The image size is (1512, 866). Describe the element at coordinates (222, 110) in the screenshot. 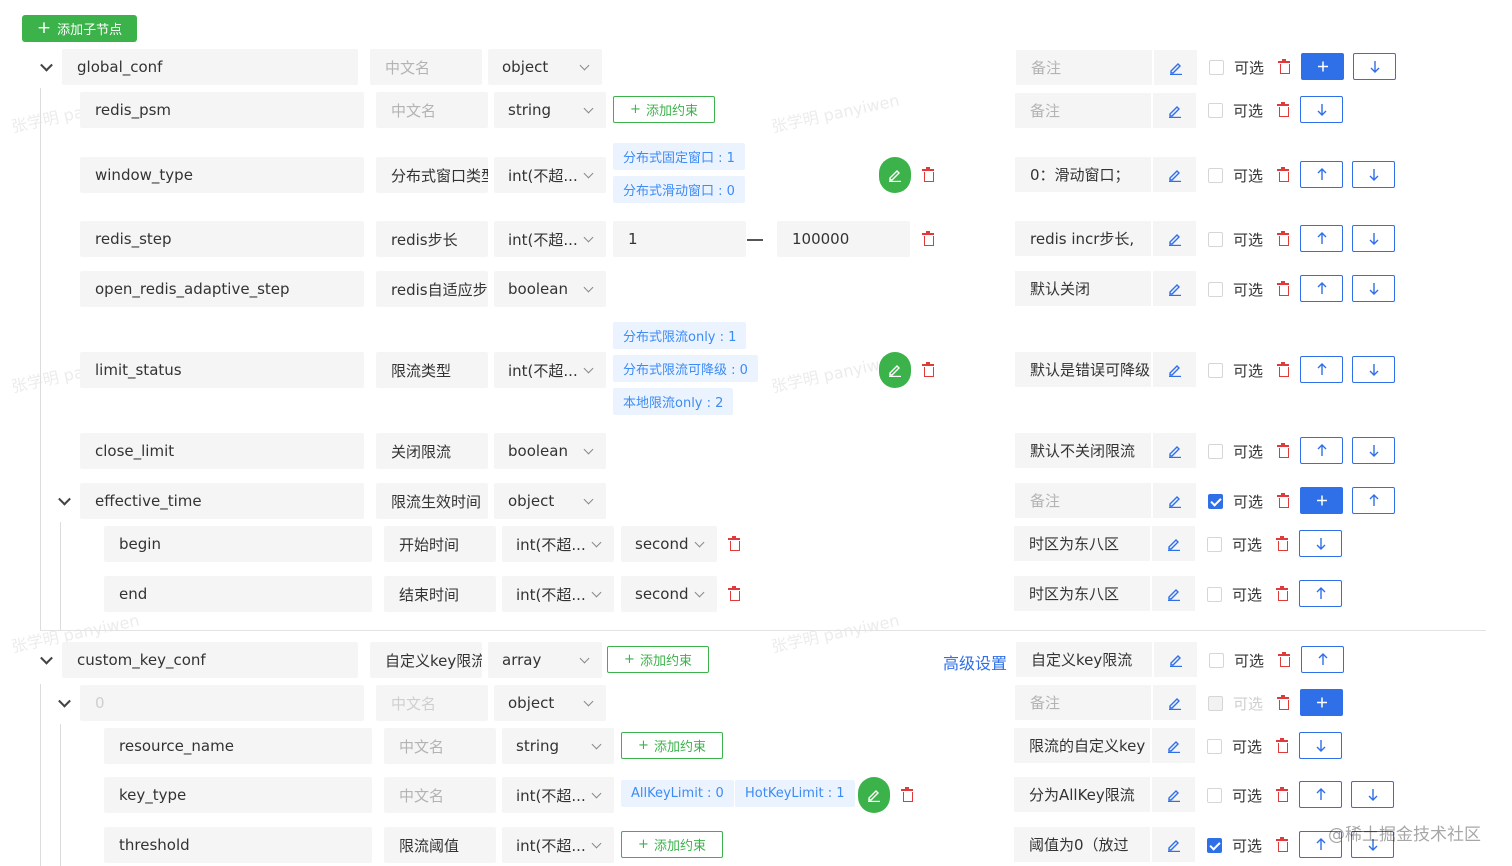

I see `field-name-input: redis_psm` at that location.